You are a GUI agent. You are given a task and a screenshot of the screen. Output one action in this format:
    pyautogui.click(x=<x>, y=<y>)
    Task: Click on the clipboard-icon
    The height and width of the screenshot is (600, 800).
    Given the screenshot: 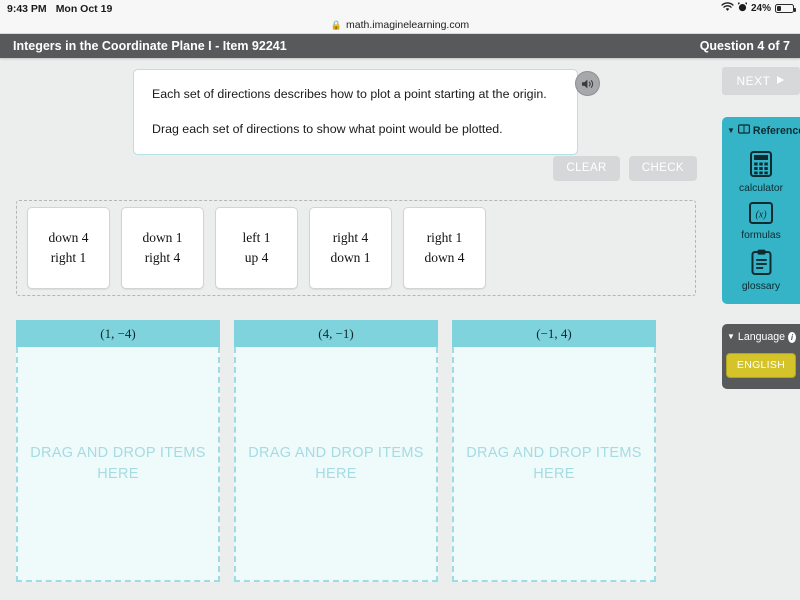 What is the action you would take?
    pyautogui.click(x=761, y=263)
    